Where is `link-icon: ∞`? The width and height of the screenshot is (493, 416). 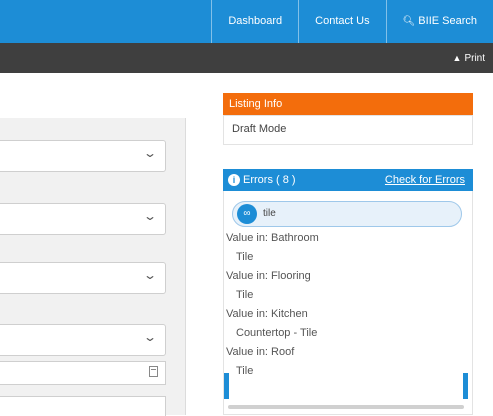
link-icon: ∞ is located at coordinates (247, 214).